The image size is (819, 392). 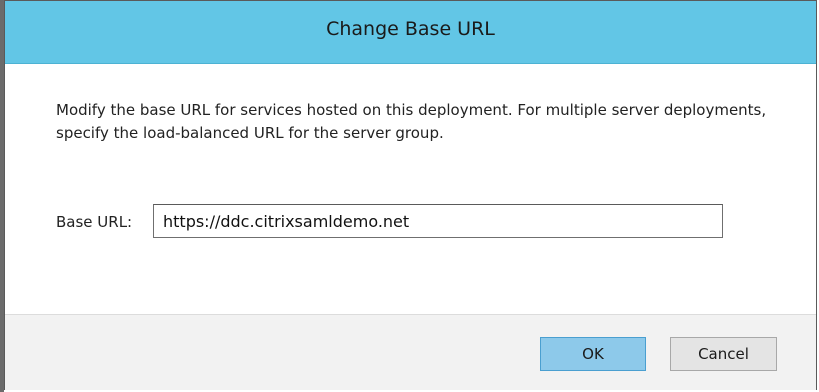 What do you see at coordinates (410, 29) in the screenshot?
I see `dialog-title: Change Base URL` at bounding box center [410, 29].